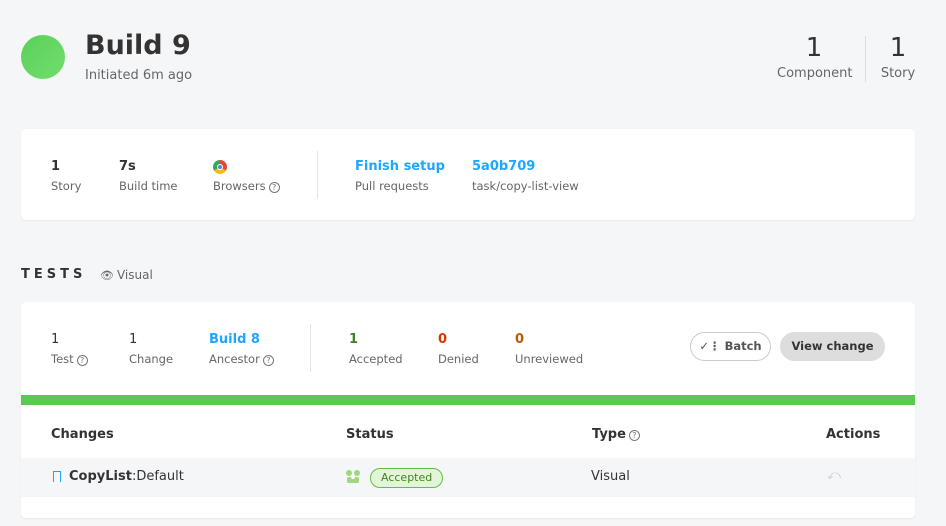  Describe the element at coordinates (62, 359) in the screenshot. I see `test-label: Test` at that location.